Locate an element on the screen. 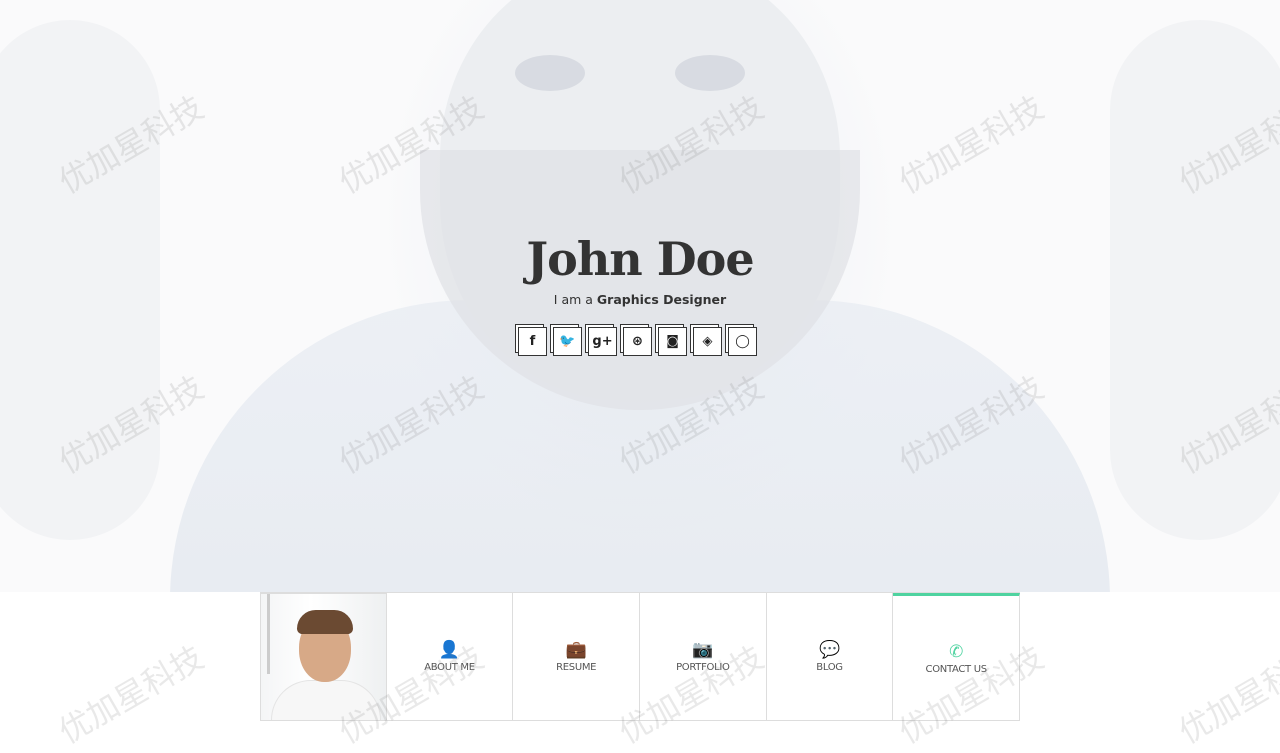 The height and width of the screenshot is (753, 1280). nav-item-resume: 💼 RESUME is located at coordinates (577, 657).